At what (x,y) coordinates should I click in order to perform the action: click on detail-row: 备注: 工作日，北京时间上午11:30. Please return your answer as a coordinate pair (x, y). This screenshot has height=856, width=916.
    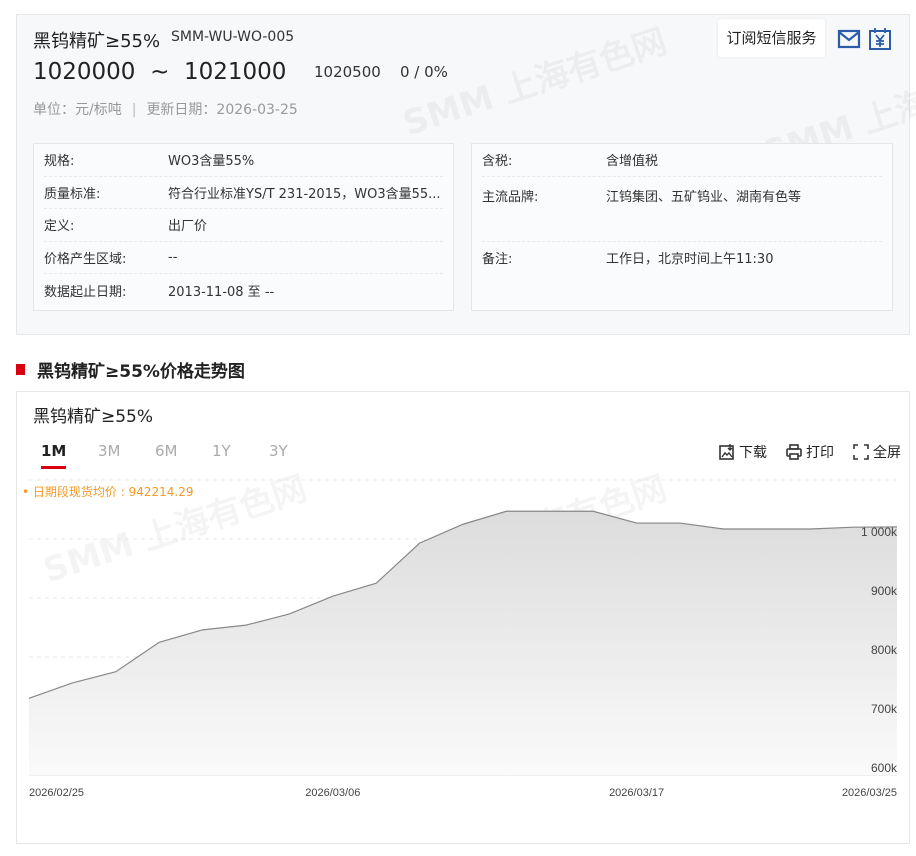
    Looking at the image, I should click on (682, 258).